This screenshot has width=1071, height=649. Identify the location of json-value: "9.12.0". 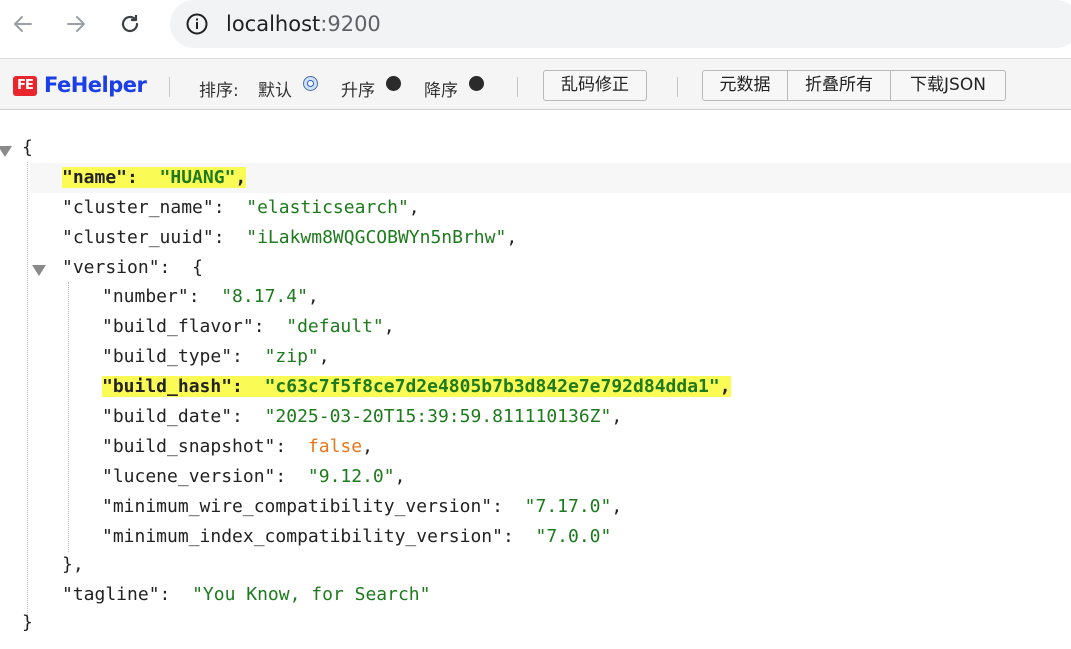
(351, 476).